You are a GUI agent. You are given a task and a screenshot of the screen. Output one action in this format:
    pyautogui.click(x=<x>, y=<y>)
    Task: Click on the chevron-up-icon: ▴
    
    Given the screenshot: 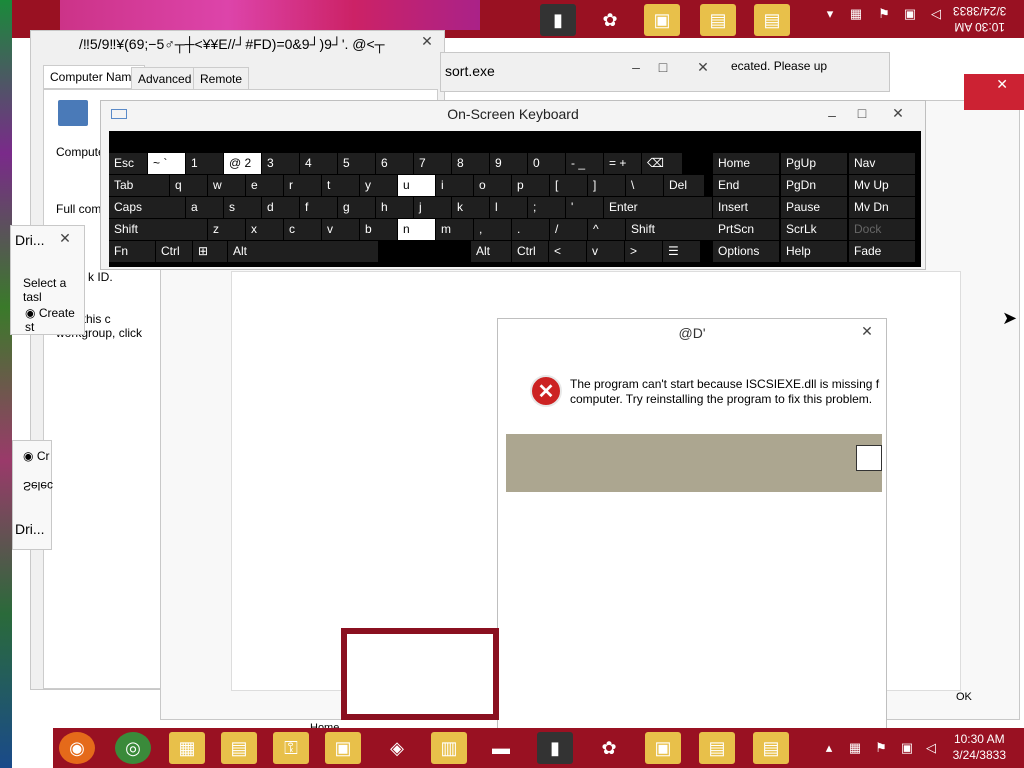 What is the action you would take?
    pyautogui.click(x=829, y=748)
    